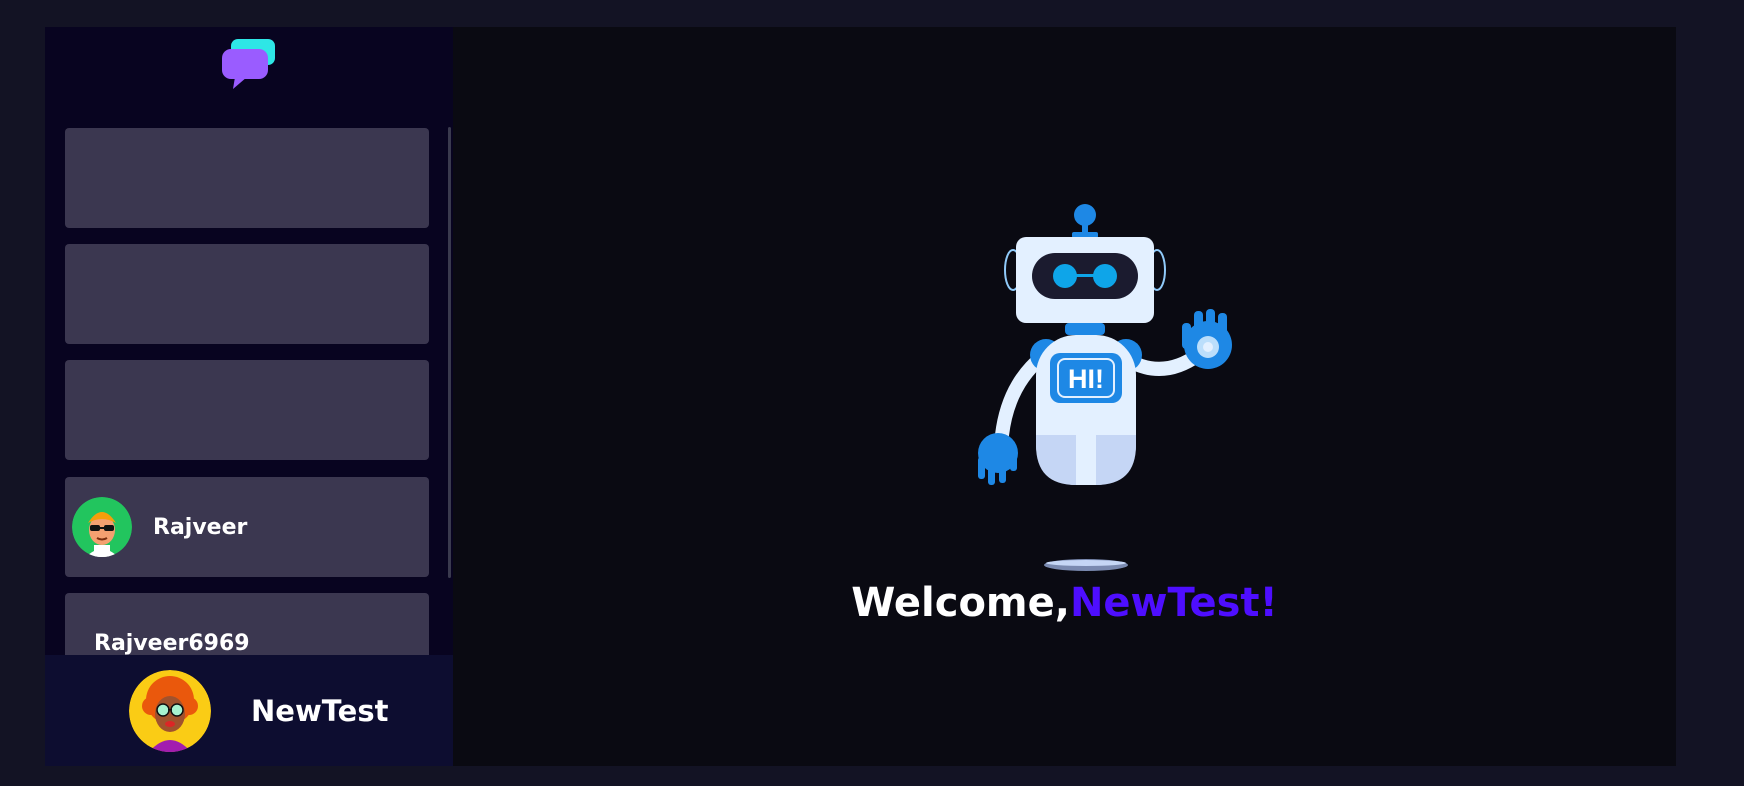 This screenshot has height=786, width=1744. Describe the element at coordinates (1173, 603) in the screenshot. I see `welcome-username: NewTest!` at that location.